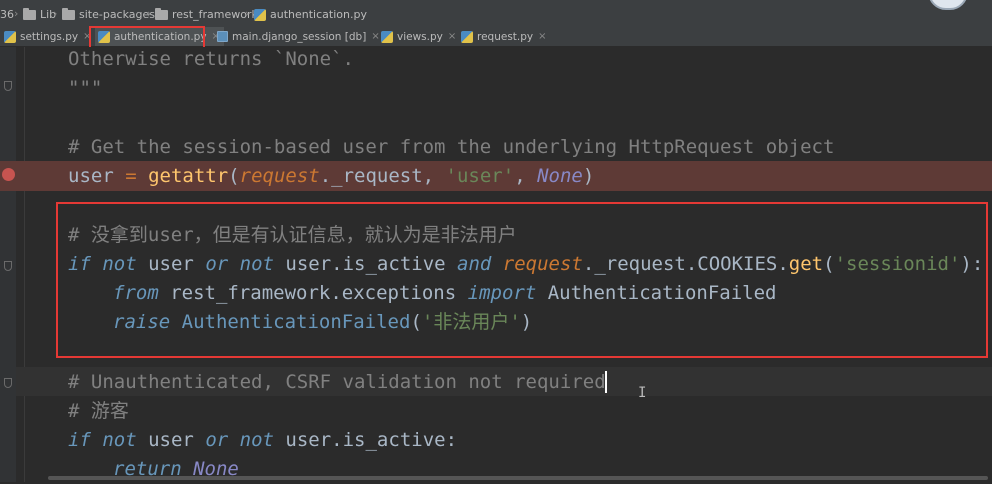 The height and width of the screenshot is (484, 992). I want to click on code-line: if not user or not user.is_active:, so click(263, 440).